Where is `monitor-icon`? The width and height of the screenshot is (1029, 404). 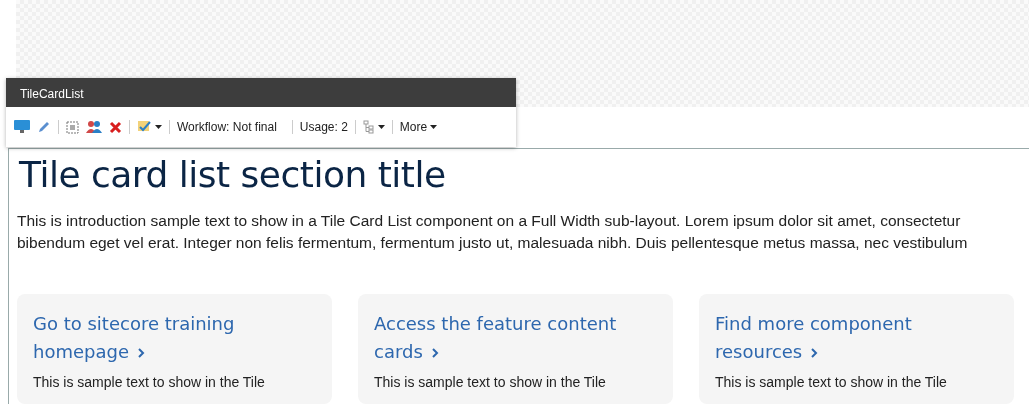
monitor-icon is located at coordinates (22, 127).